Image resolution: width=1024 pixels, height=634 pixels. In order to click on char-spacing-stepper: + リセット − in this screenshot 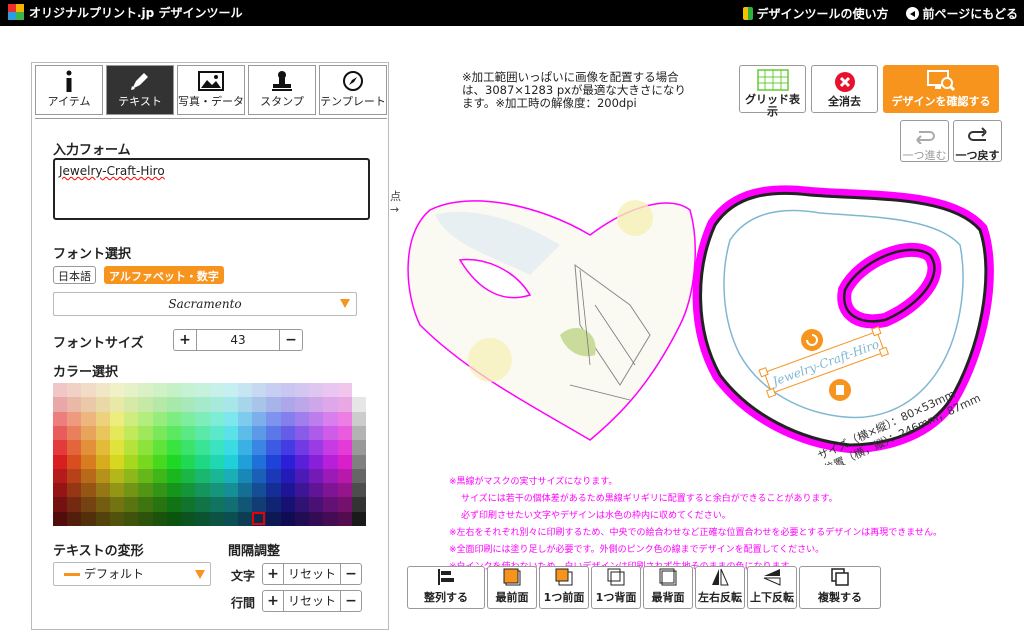, I will do `click(312, 574)`.